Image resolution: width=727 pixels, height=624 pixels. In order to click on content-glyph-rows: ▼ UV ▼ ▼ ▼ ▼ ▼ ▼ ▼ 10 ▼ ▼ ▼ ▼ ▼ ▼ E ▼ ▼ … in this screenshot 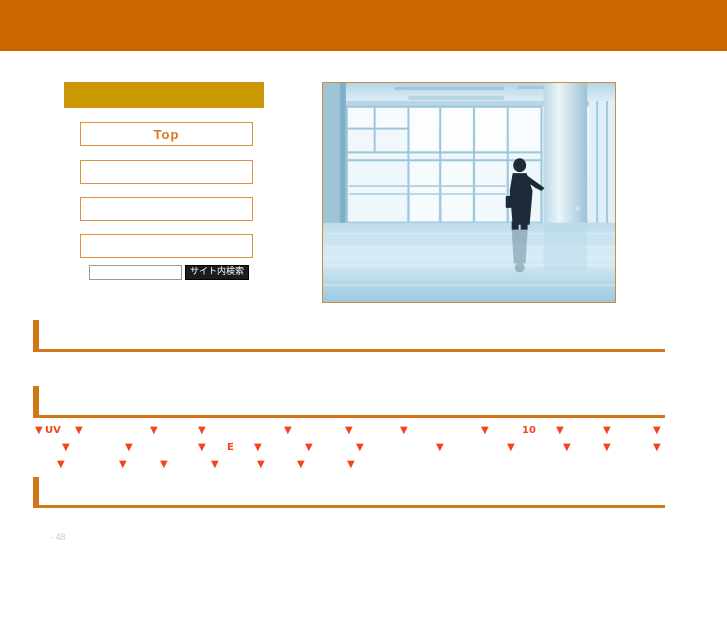, I will do `click(375, 450)`.